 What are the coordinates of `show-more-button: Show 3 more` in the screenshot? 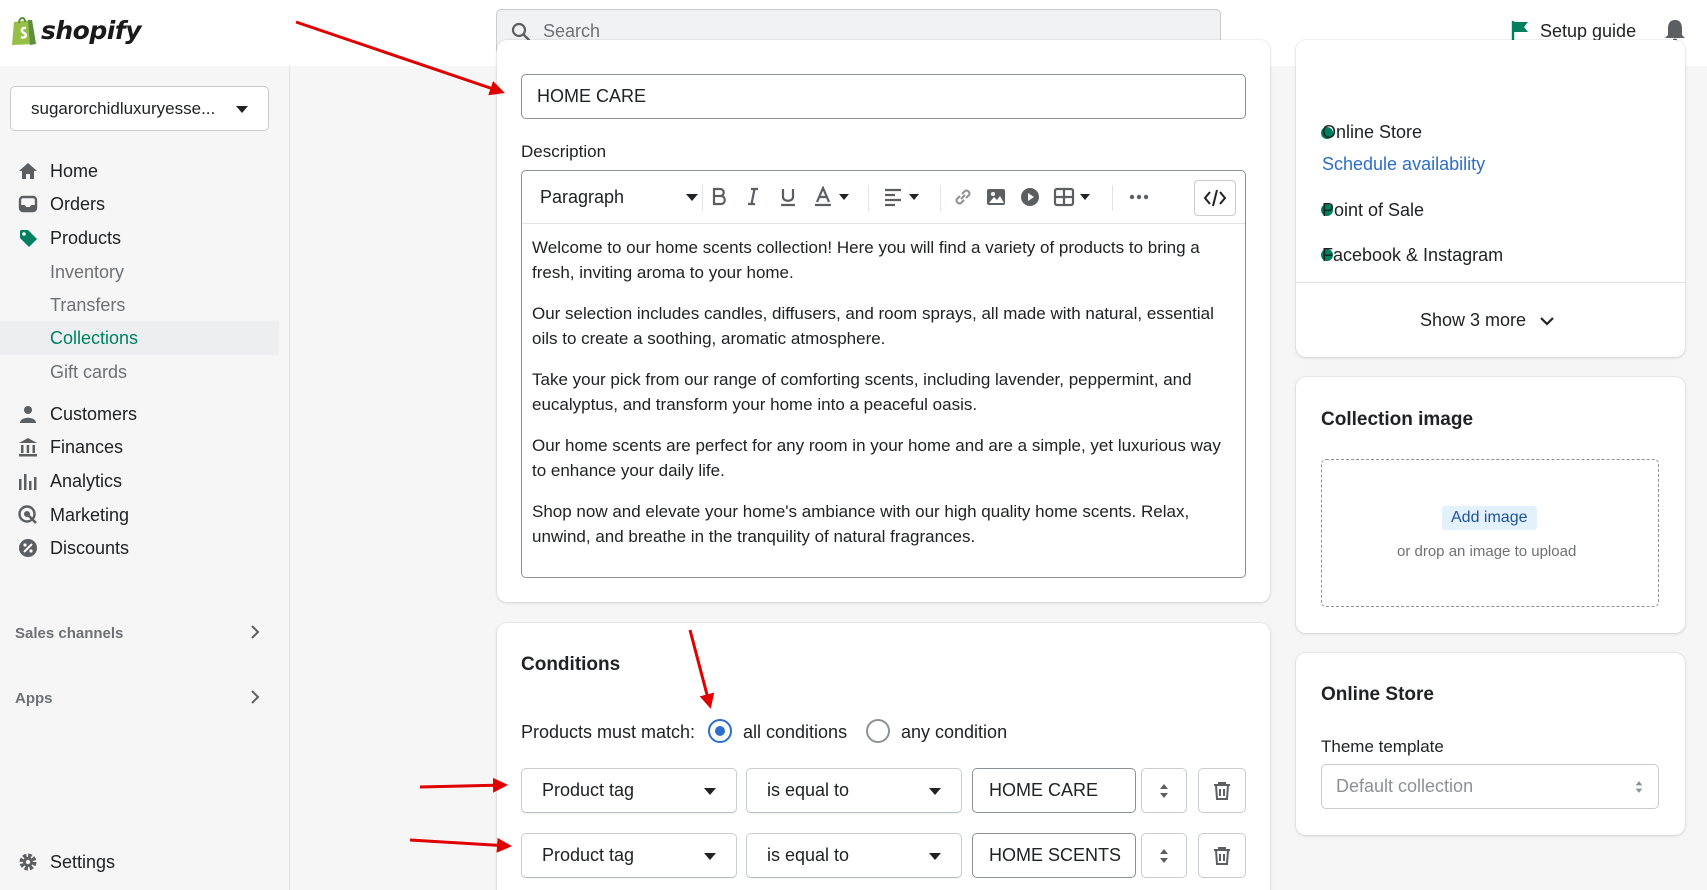 It's located at (1487, 320).